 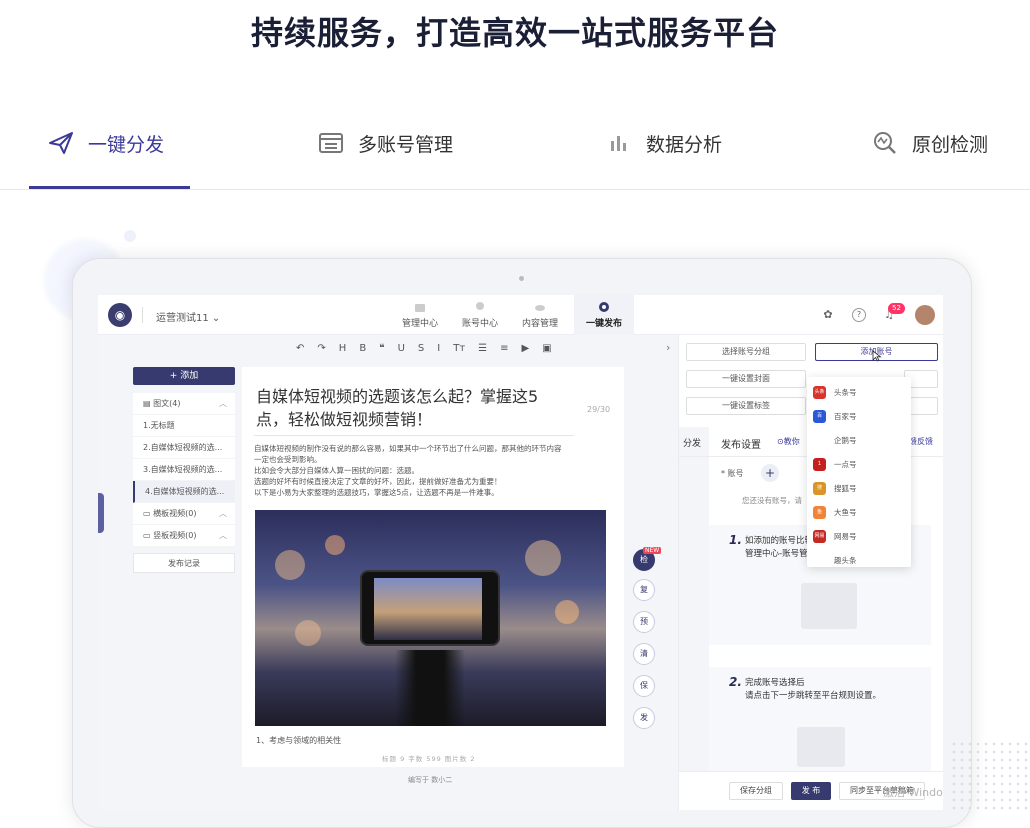 I want to click on platform-option: 鱼大鱼号, so click(x=835, y=512).